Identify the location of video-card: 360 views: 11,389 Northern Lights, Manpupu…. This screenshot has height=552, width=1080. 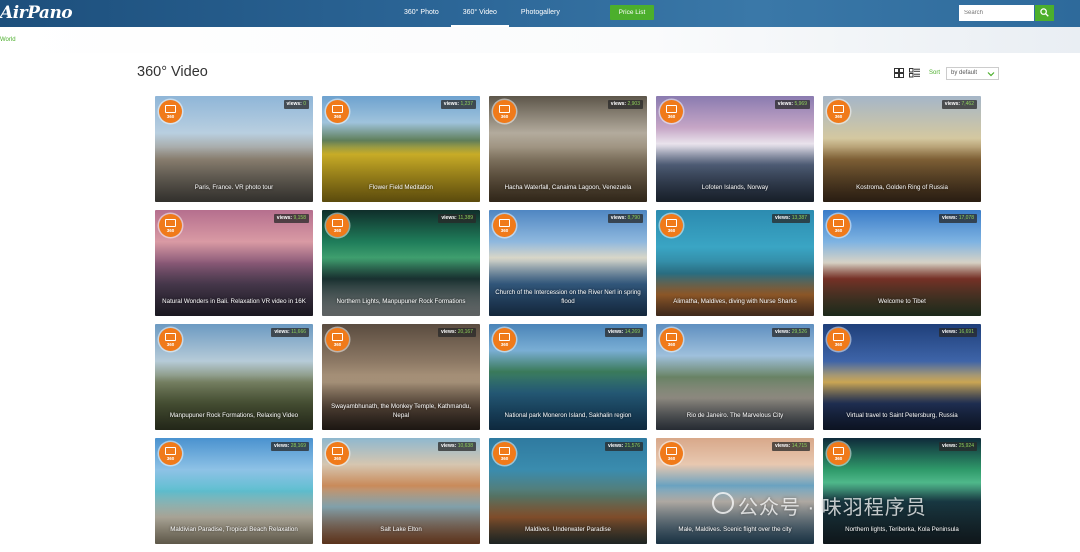
(401, 263).